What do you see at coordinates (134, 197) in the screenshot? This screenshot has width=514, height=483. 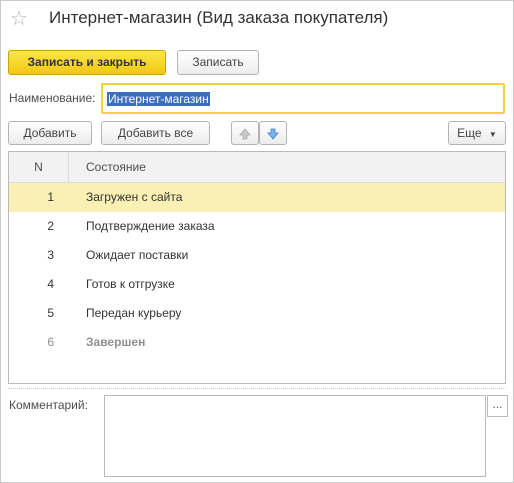 I see `row-state: Загружен с сайта` at bounding box center [134, 197].